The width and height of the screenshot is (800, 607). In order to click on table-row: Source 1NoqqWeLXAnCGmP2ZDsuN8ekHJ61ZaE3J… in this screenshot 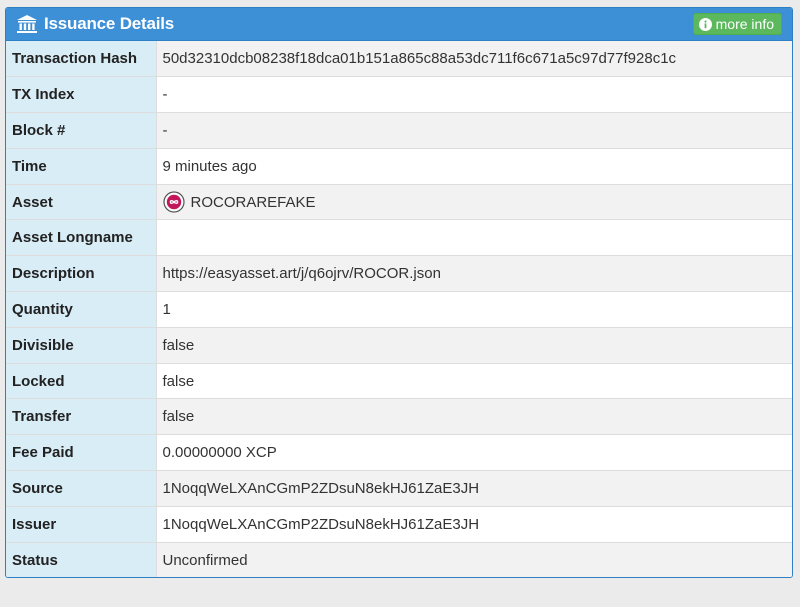, I will do `click(399, 488)`.